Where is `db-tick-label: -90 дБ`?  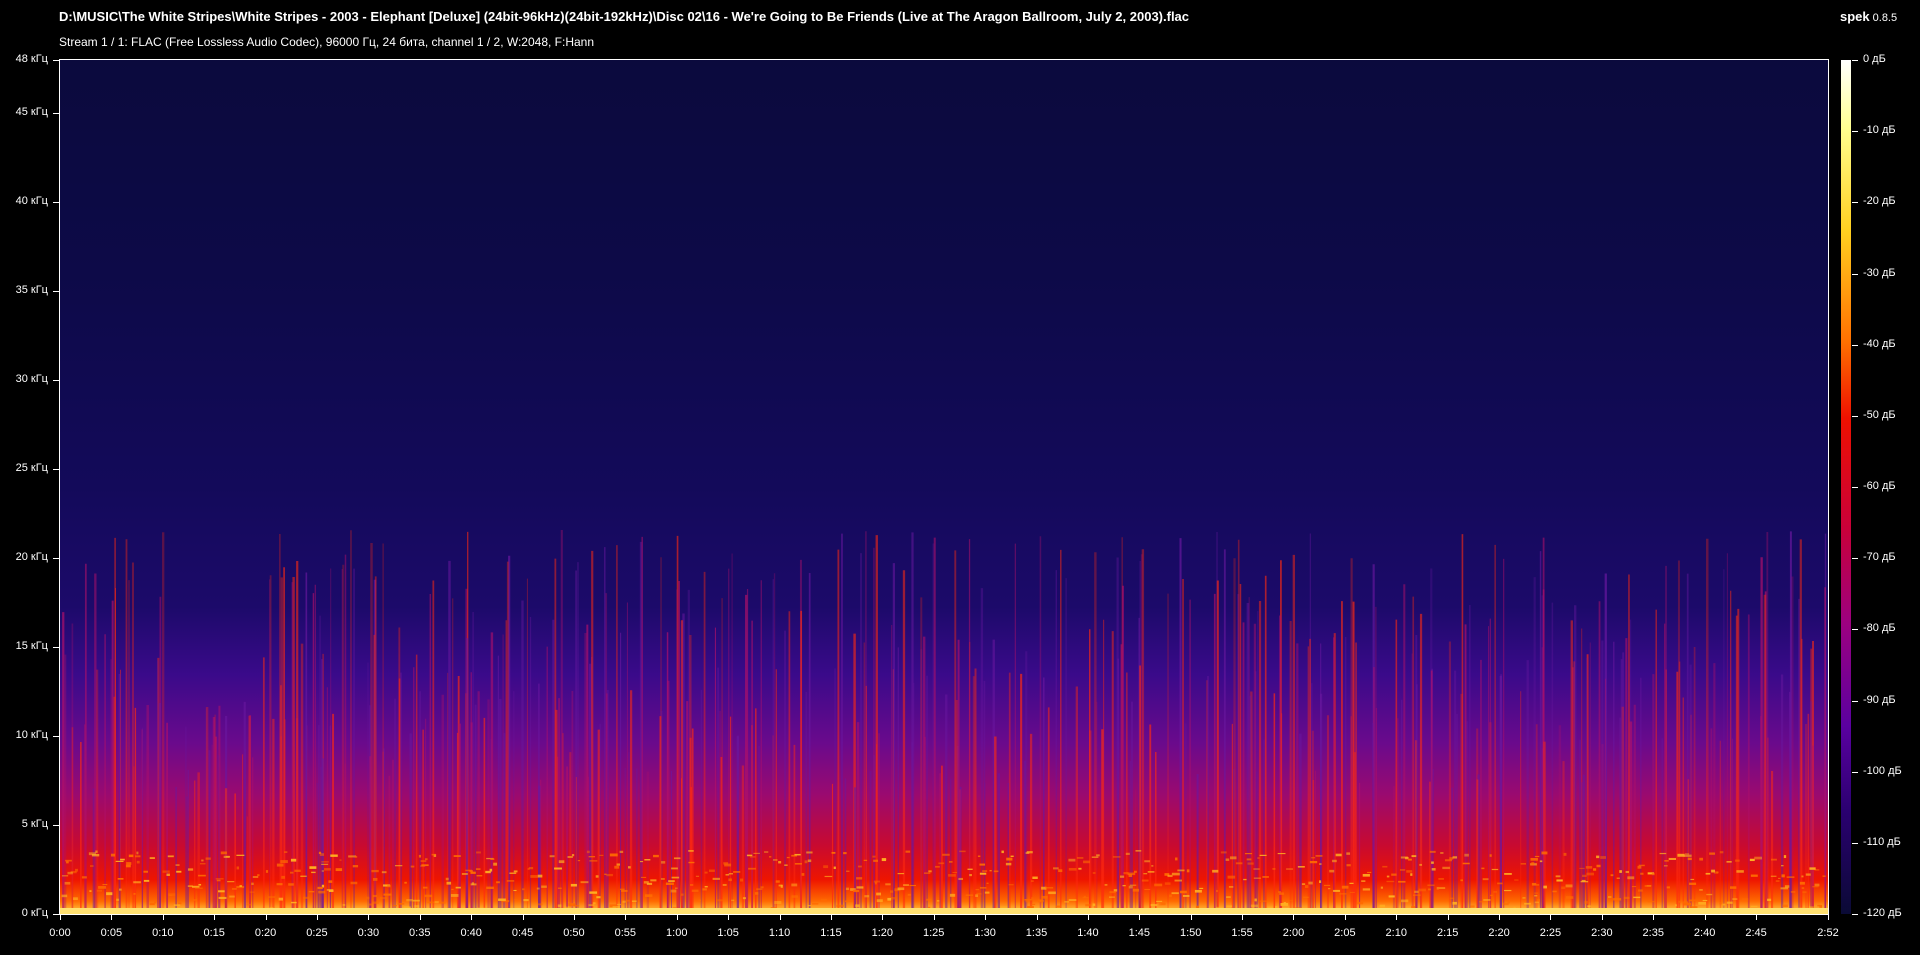 db-tick-label: -90 дБ is located at coordinates (1879, 699).